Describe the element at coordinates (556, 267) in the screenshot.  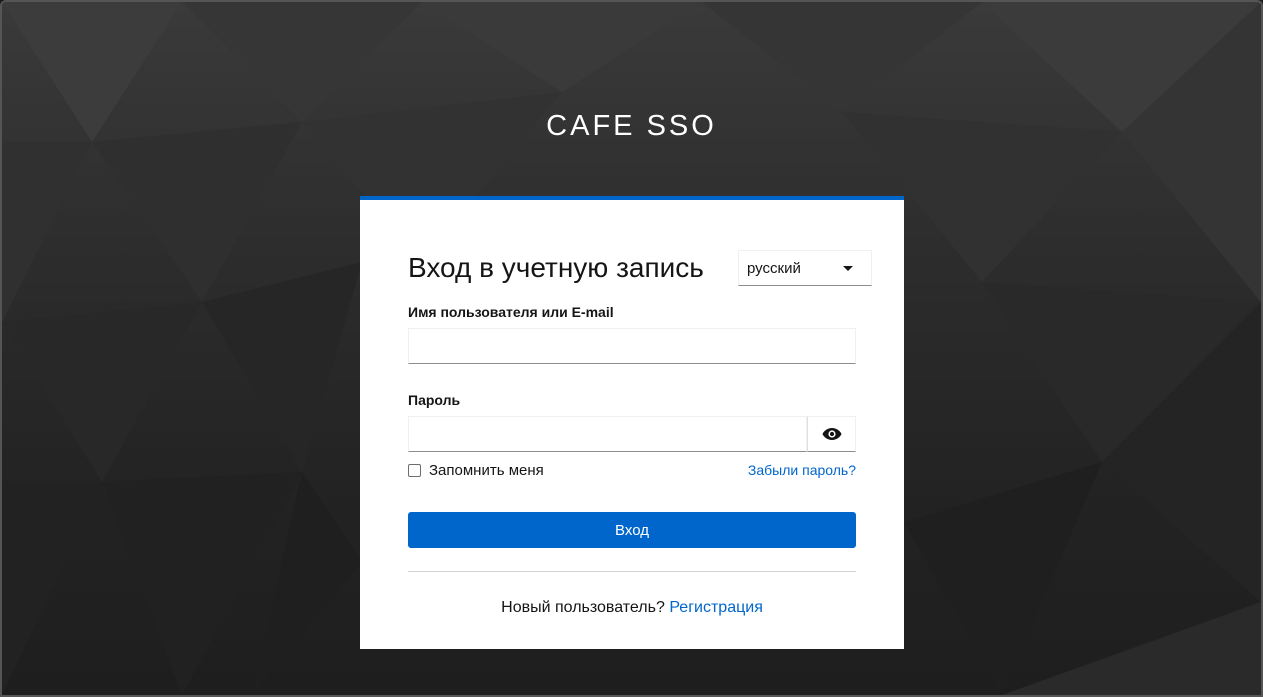
I see `login-heading: Вход в учетную запись` at that location.